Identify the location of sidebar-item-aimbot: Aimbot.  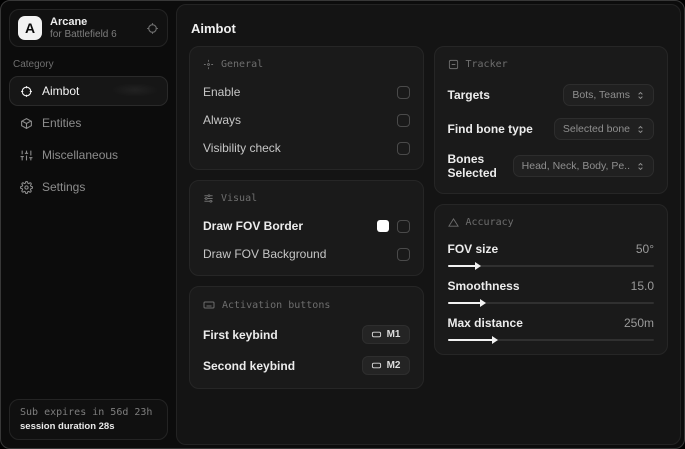
(88, 91).